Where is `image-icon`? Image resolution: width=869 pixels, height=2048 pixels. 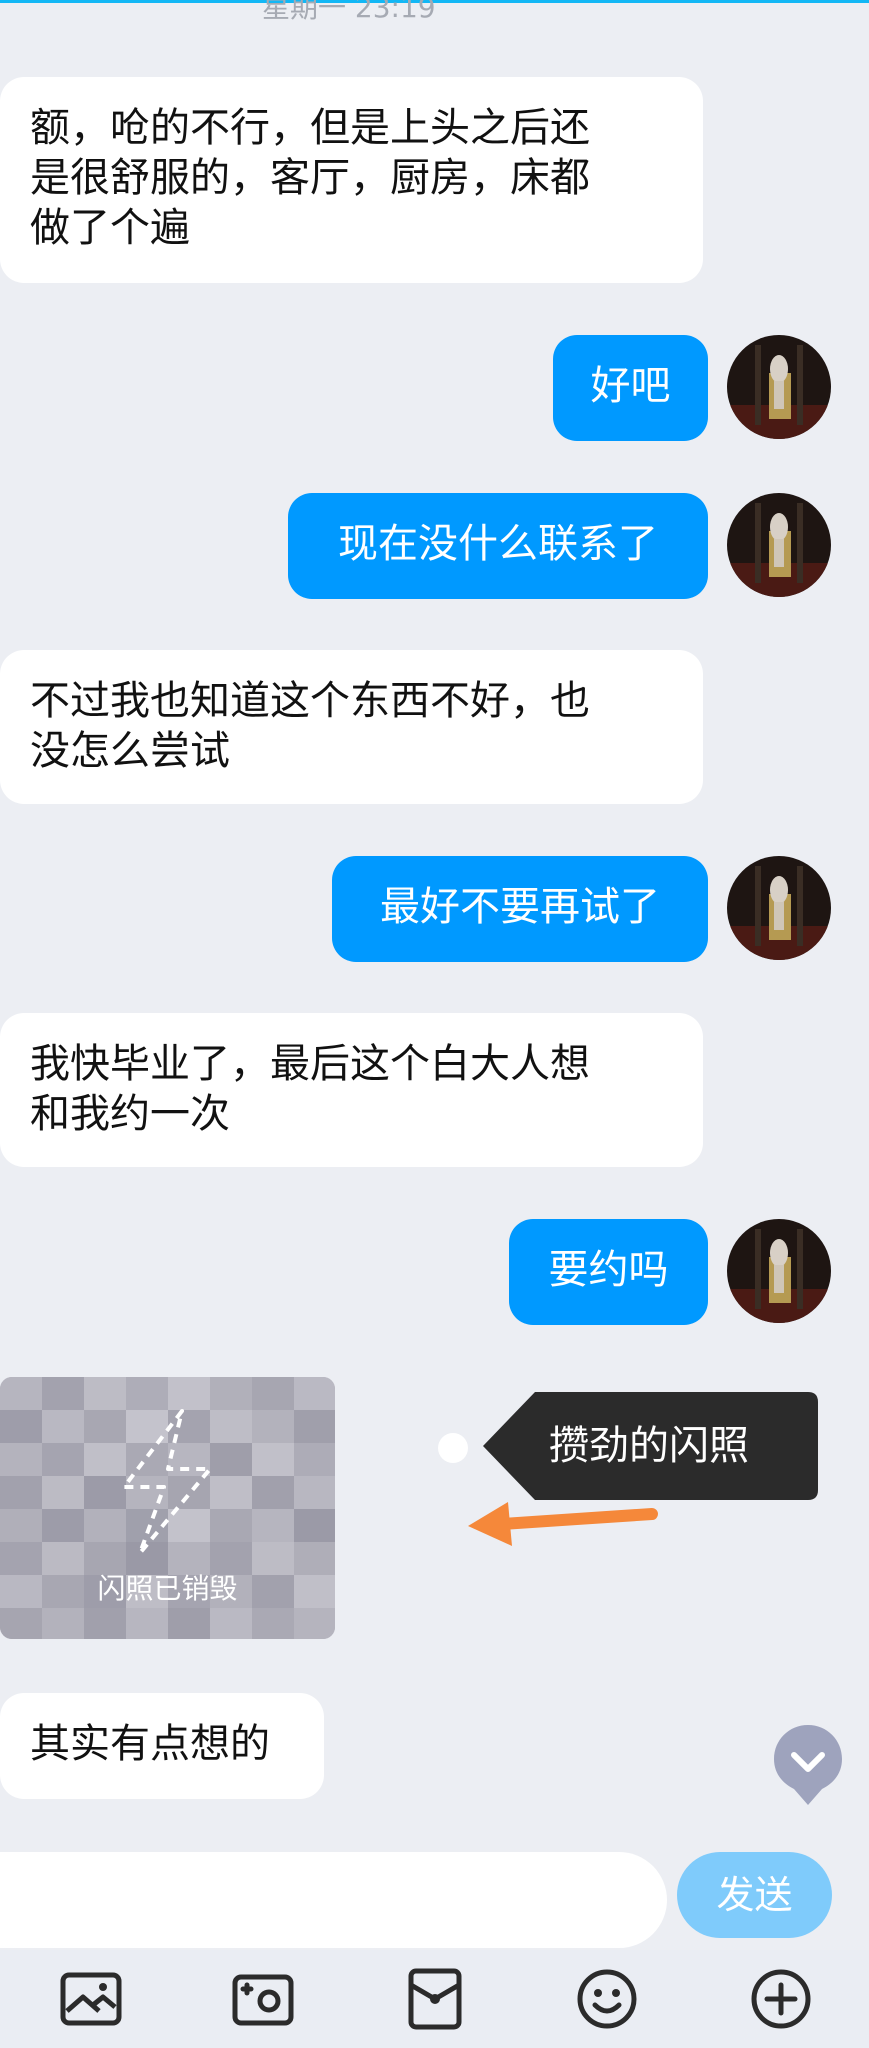 image-icon is located at coordinates (91, 1999).